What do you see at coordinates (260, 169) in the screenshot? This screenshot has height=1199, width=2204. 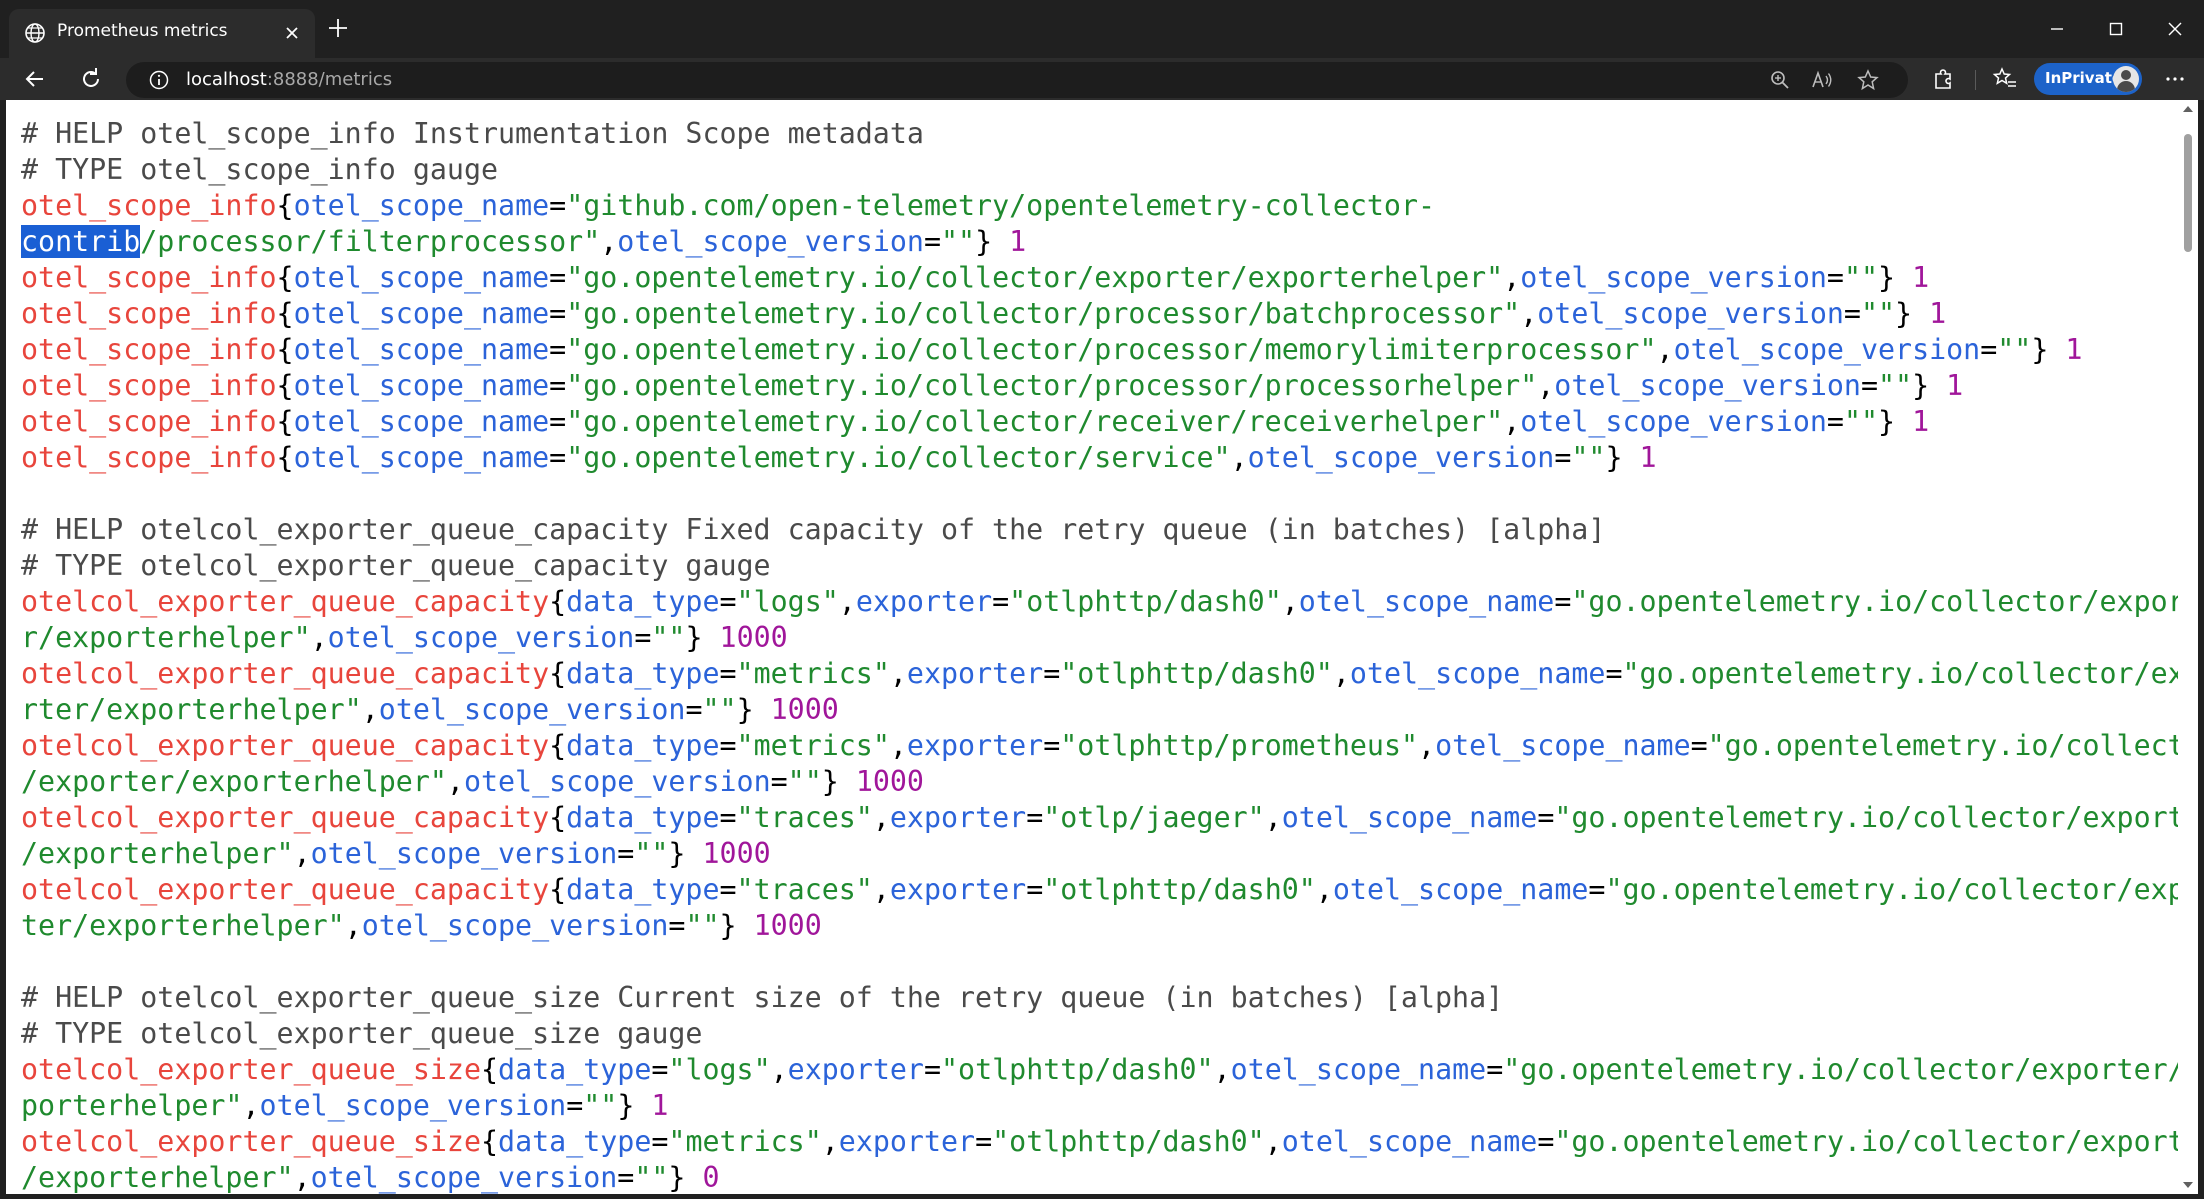 I see `comment-text: # TYPE otel_scope_info gauge` at bounding box center [260, 169].